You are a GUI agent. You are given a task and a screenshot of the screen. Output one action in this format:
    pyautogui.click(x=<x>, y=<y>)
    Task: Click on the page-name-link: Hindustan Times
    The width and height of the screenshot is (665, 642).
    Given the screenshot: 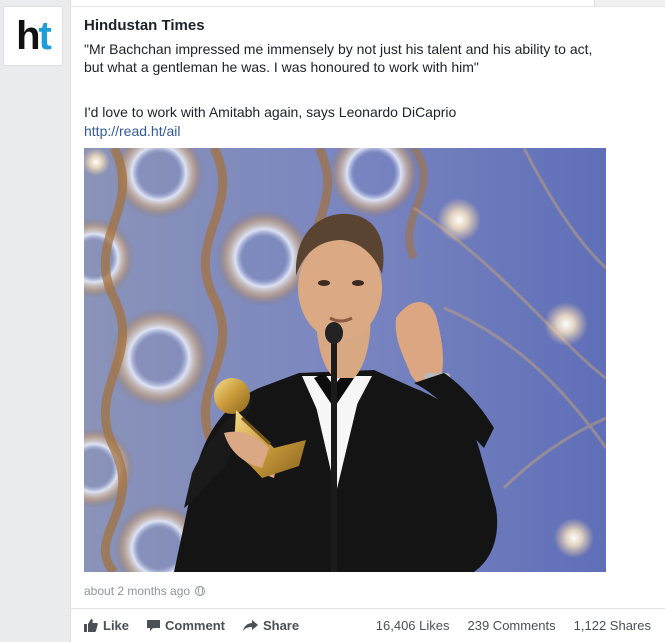 What is the action you would take?
    pyautogui.click(x=144, y=25)
    